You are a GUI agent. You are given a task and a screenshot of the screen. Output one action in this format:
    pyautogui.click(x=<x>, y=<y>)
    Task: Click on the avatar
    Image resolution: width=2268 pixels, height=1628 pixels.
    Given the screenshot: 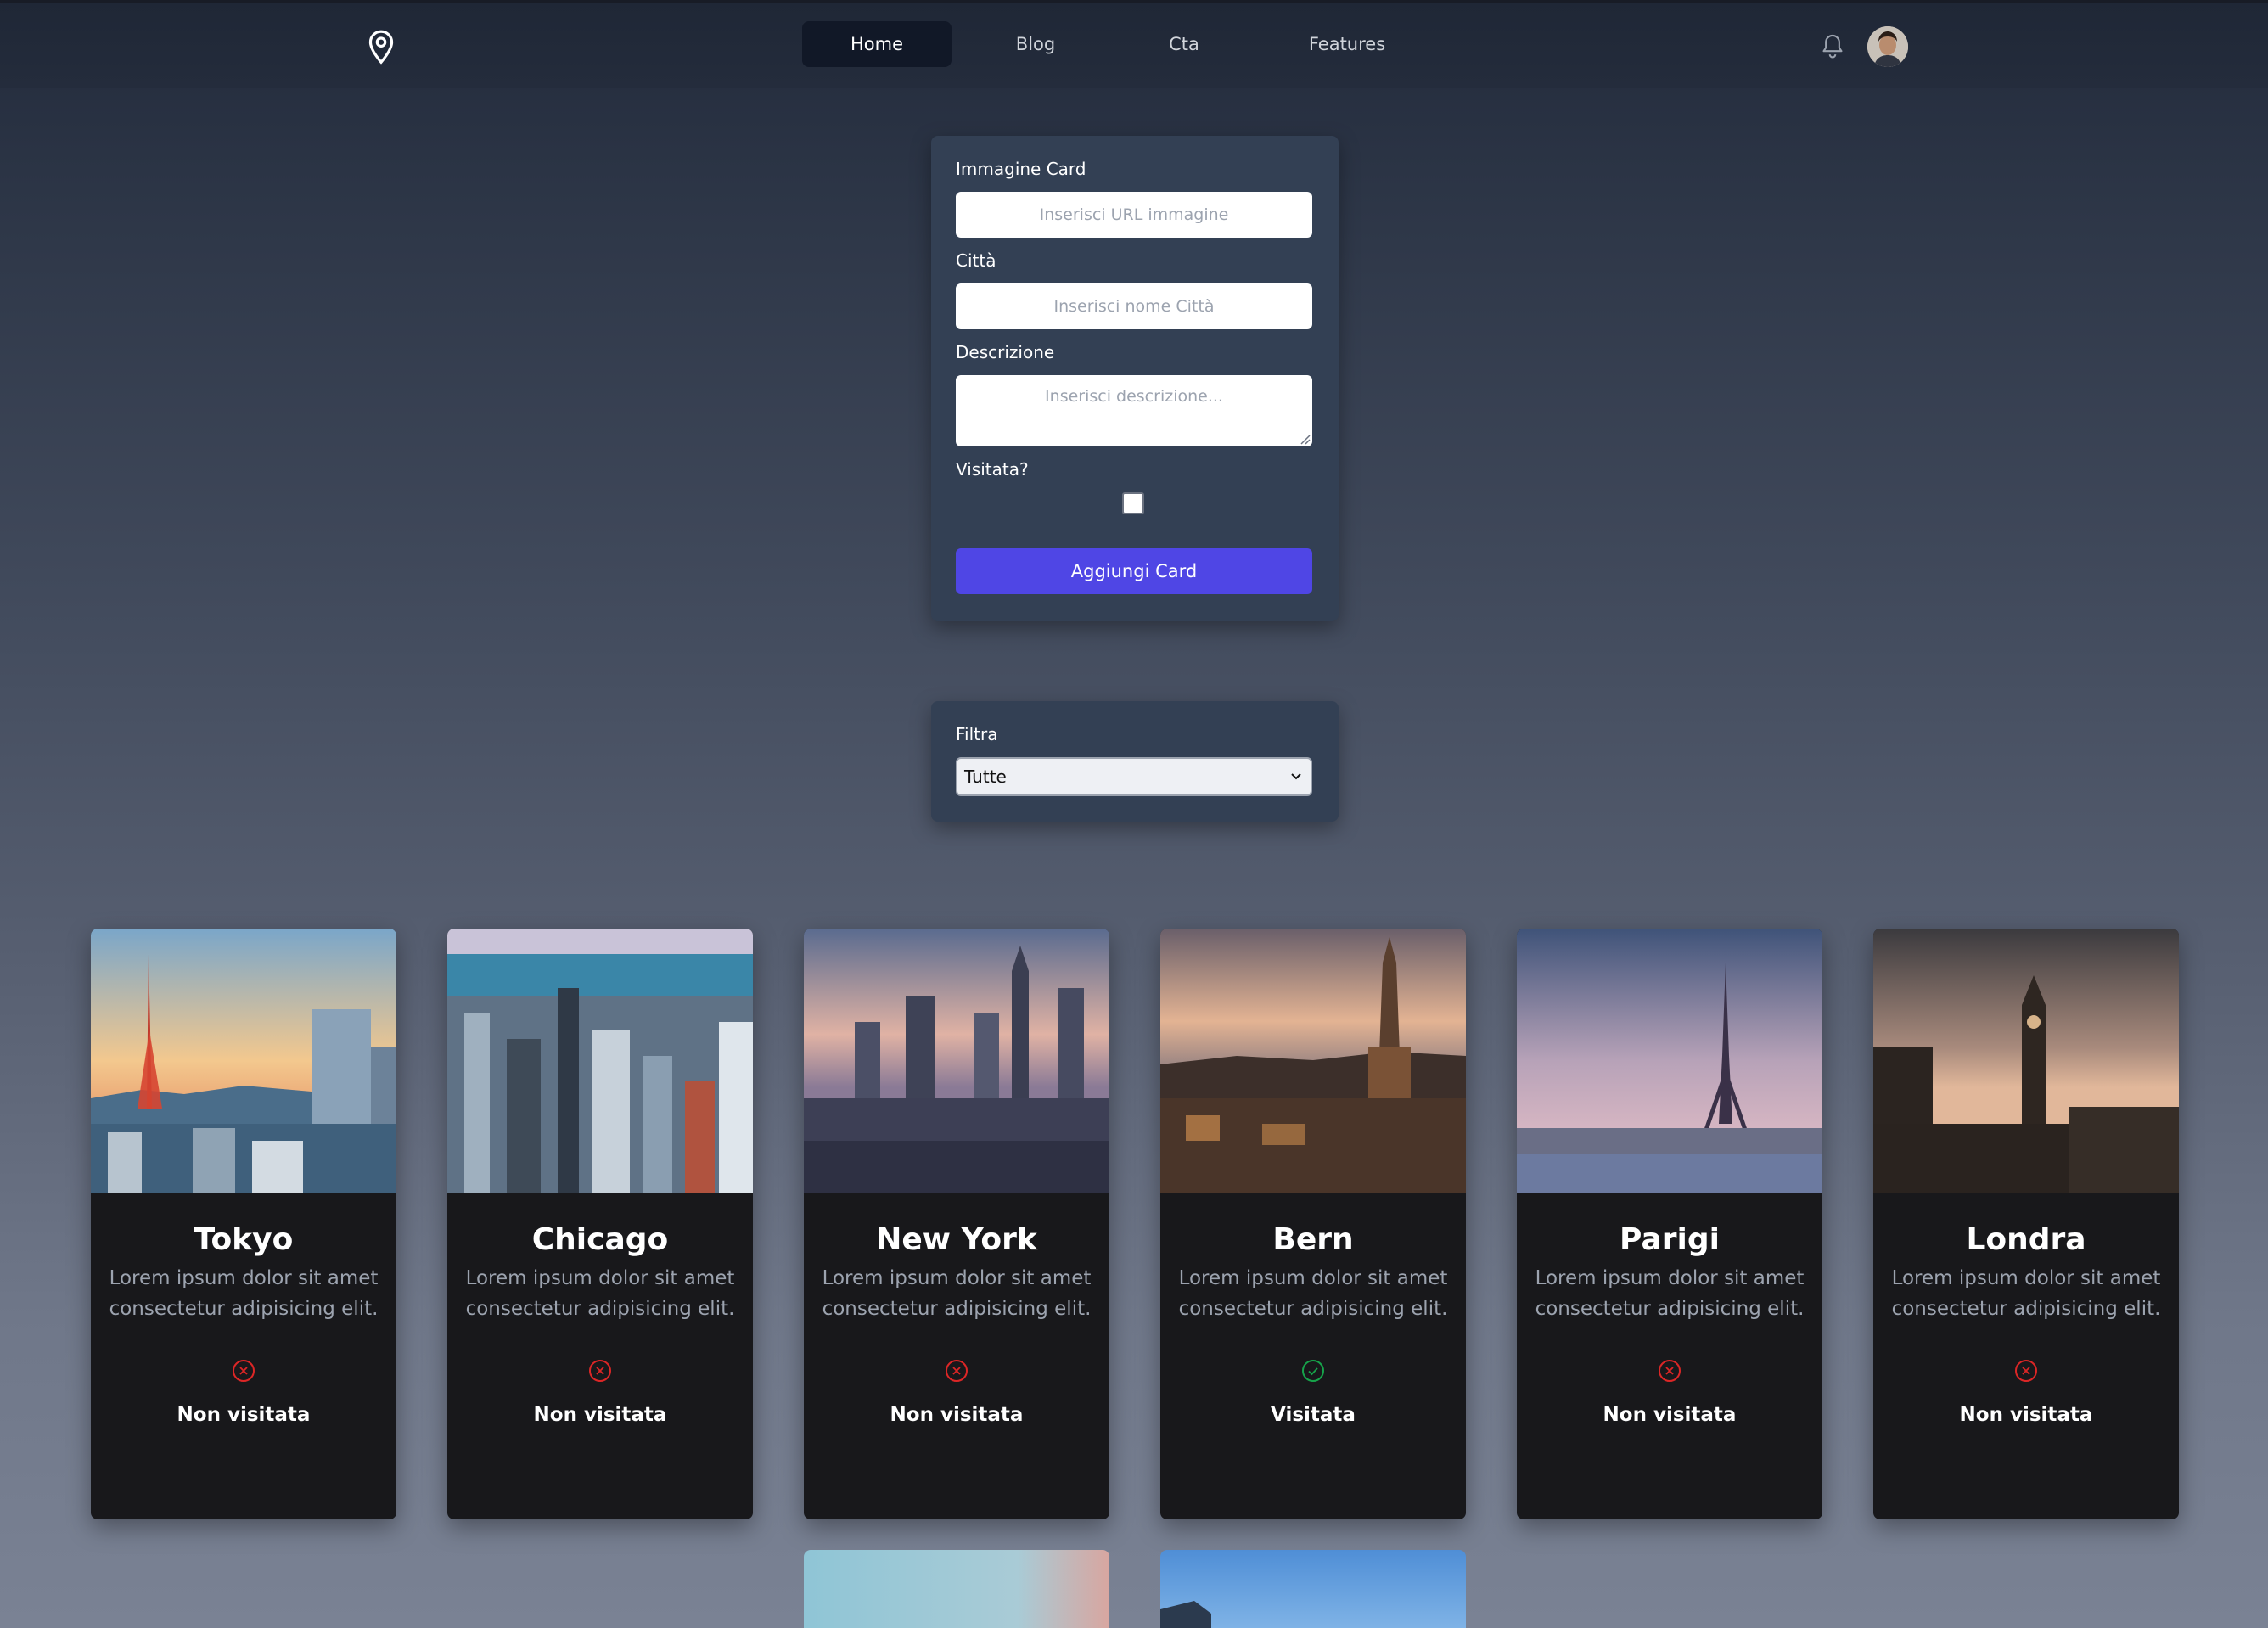 What is the action you would take?
    pyautogui.click(x=1887, y=46)
    